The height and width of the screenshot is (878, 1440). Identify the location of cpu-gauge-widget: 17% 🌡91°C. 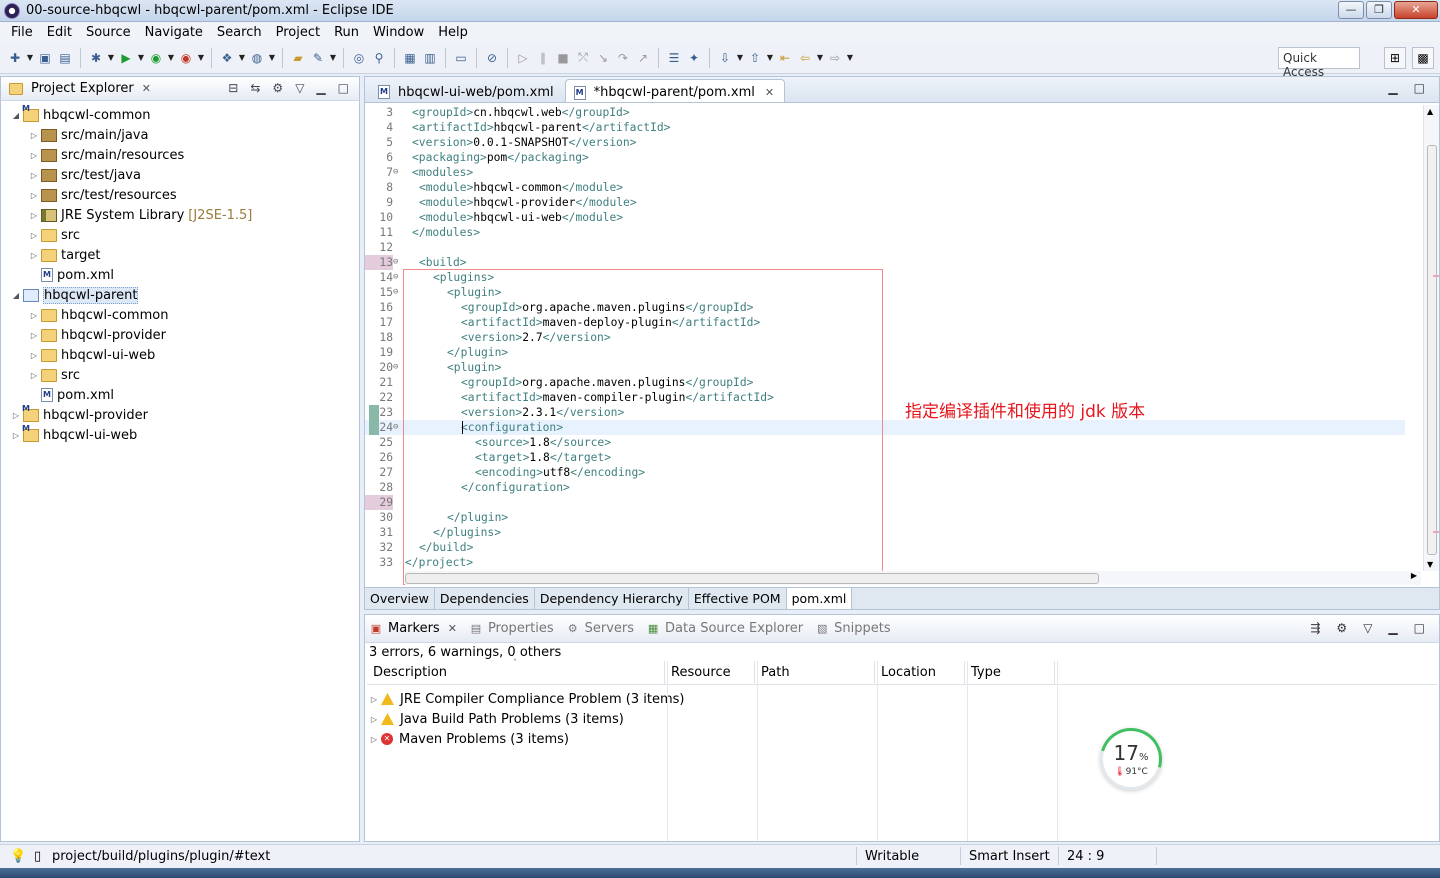
(1131, 759).